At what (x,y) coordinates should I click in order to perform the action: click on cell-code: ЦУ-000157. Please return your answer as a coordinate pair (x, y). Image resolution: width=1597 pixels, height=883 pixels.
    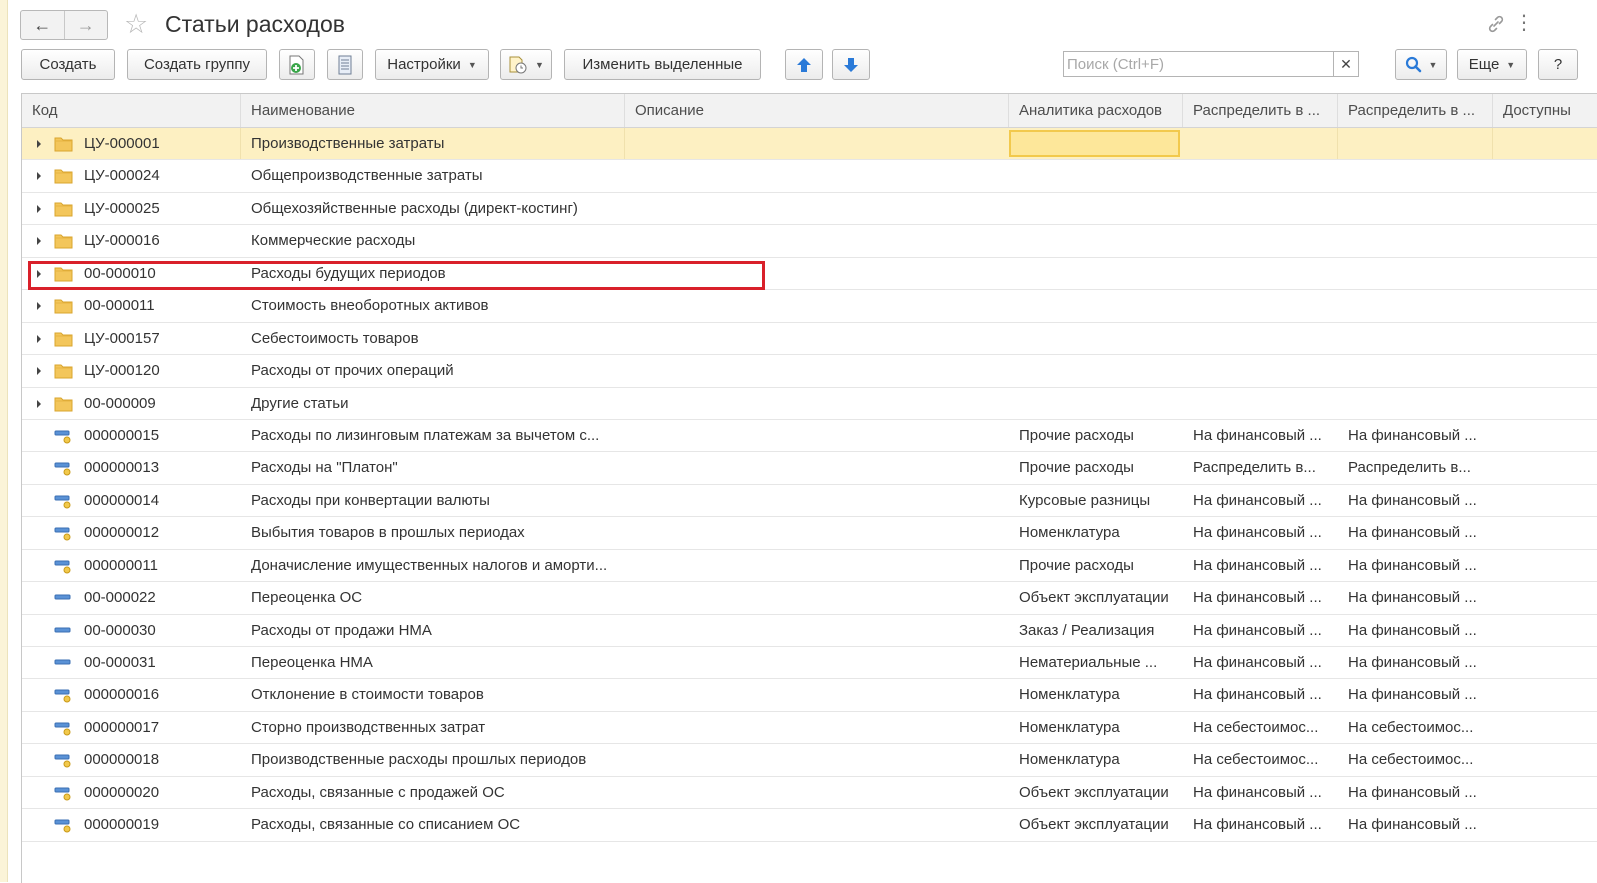
    Looking at the image, I should click on (122, 338).